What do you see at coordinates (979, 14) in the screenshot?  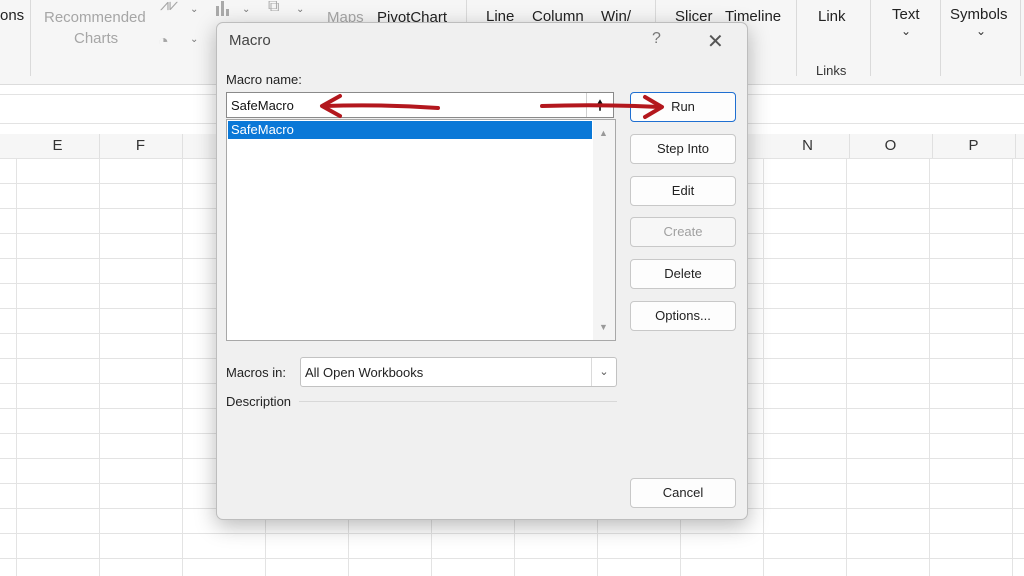 I see `symbols-button: Symbols` at bounding box center [979, 14].